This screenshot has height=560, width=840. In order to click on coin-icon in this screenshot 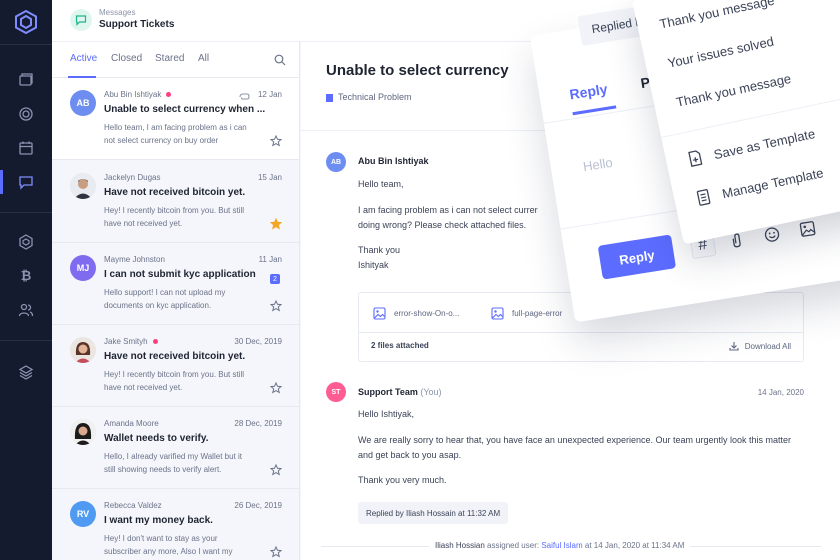, I will do `click(26, 114)`.